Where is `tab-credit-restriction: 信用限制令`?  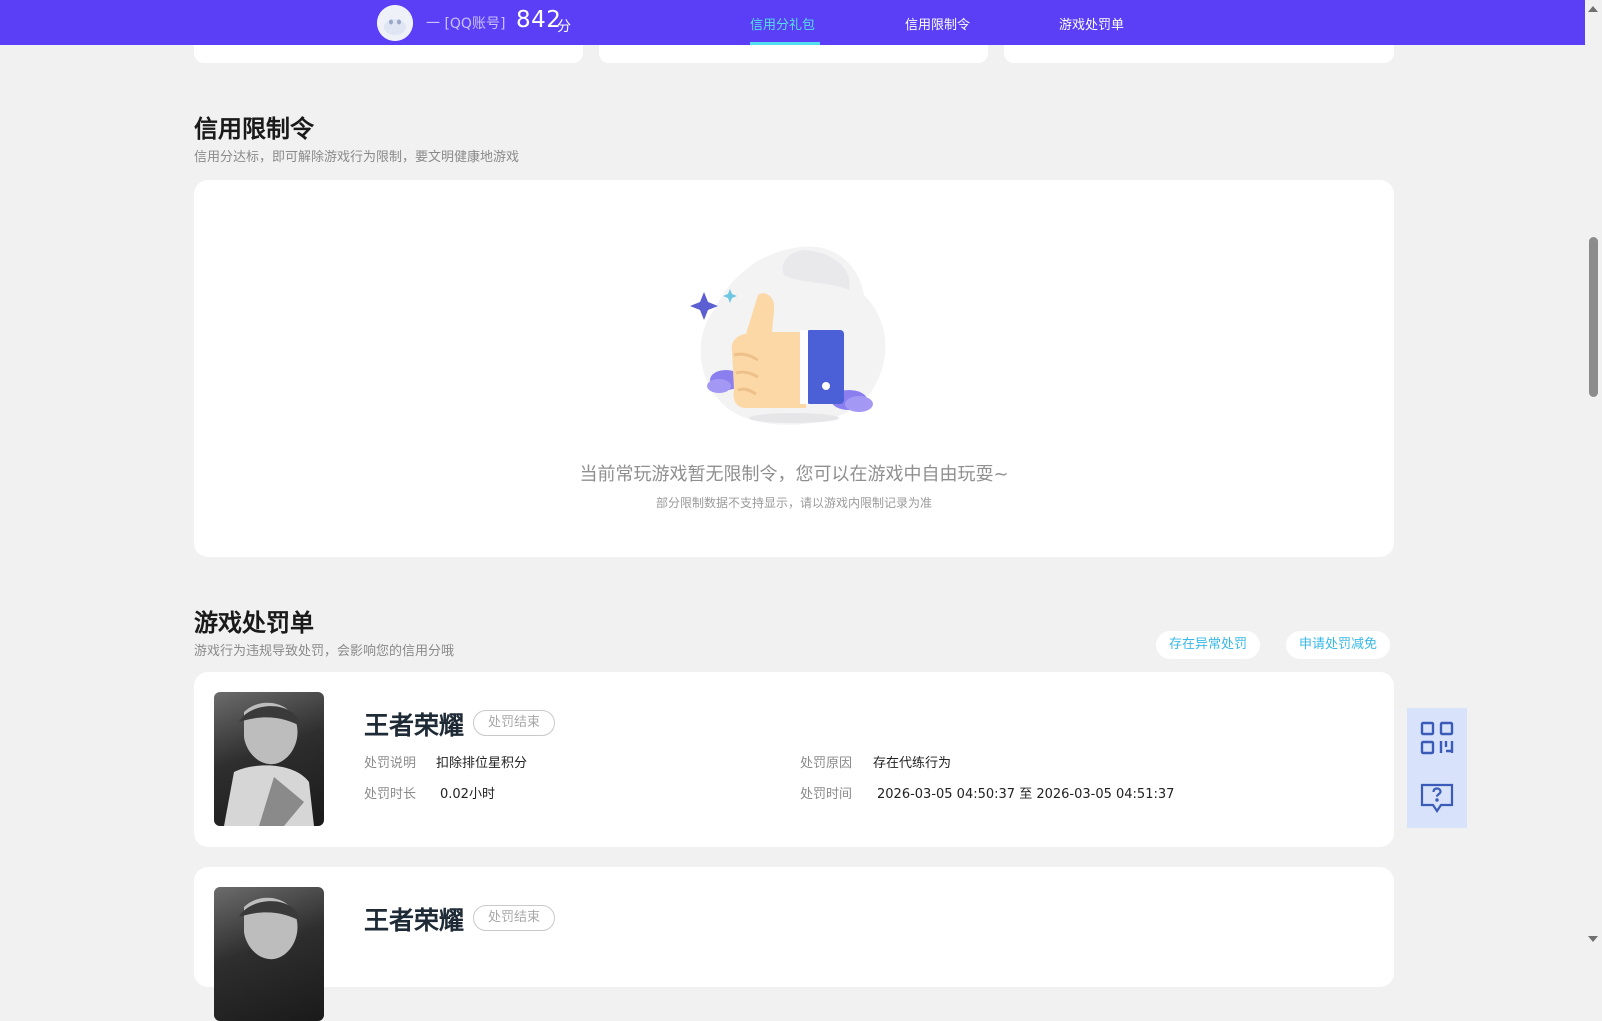
tab-credit-restriction: 信用限制令 is located at coordinates (937, 23).